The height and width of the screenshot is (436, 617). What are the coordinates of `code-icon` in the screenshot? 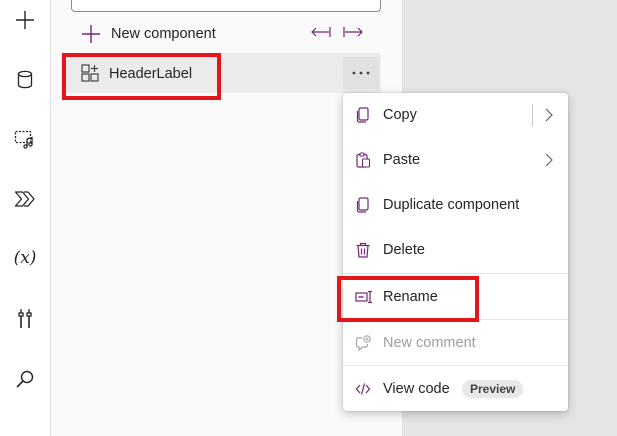 It's located at (363, 389).